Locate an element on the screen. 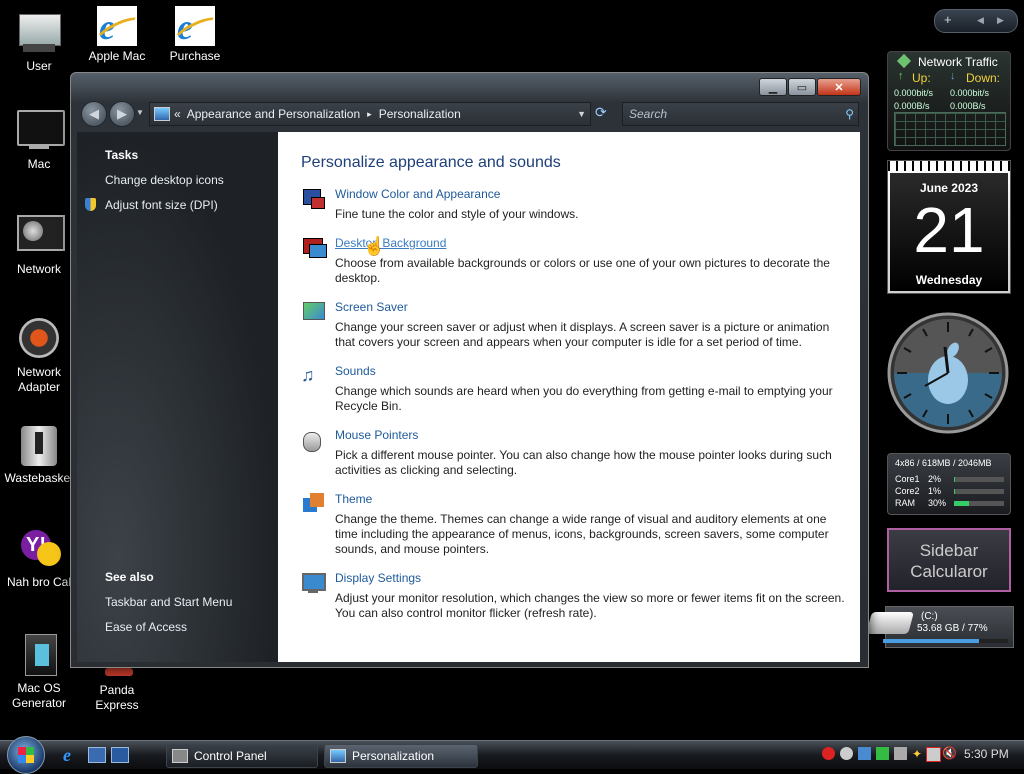 The image size is (1024, 774). row-value: 30% is located at coordinates (937, 503).